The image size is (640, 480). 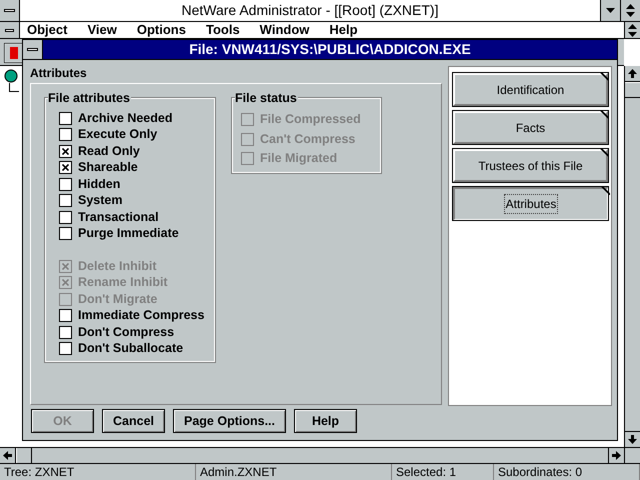 I want to click on up-down-arrows-icon, so click(x=630, y=10).